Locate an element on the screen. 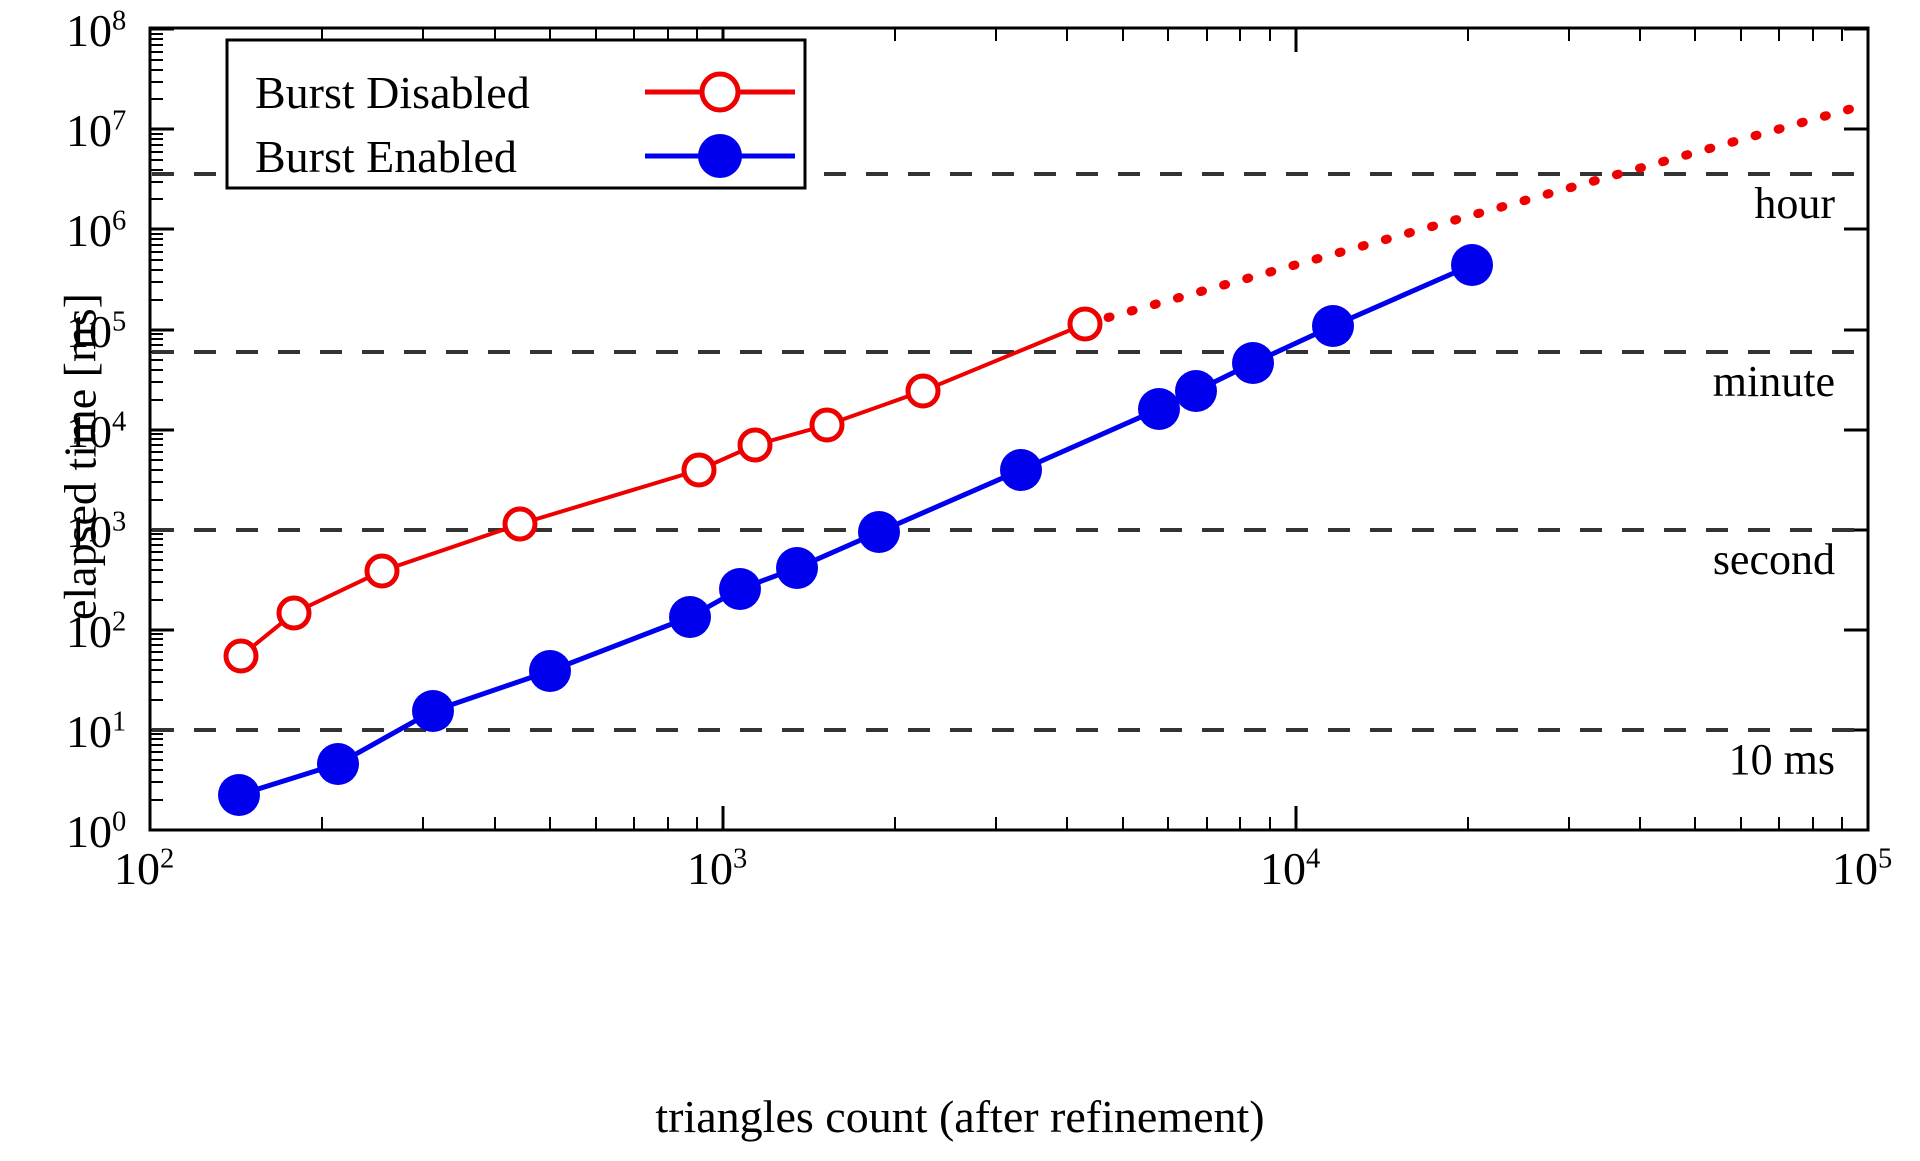 The width and height of the screenshot is (1920, 1161). annotation-label-second: second is located at coordinates (1773, 559).